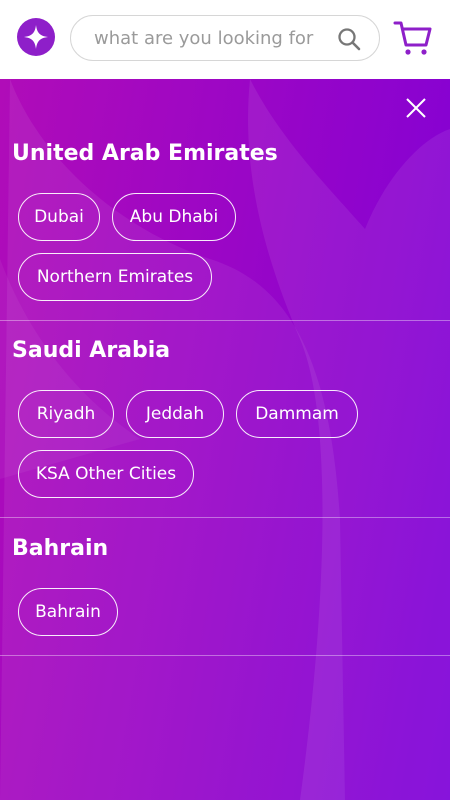  I want to click on search-input, so click(212, 38).